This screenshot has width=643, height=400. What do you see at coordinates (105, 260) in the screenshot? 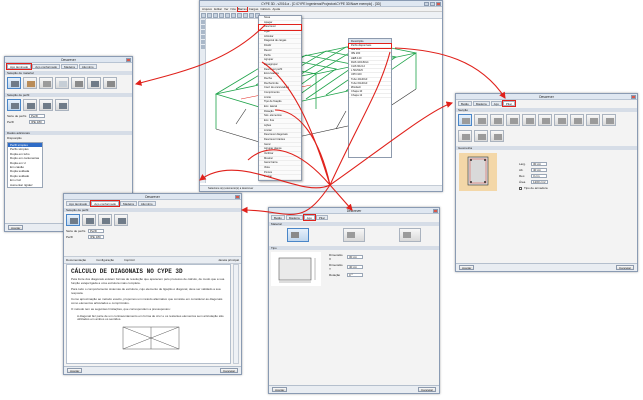
I see `configuration-button: Configuração` at bounding box center [105, 260].